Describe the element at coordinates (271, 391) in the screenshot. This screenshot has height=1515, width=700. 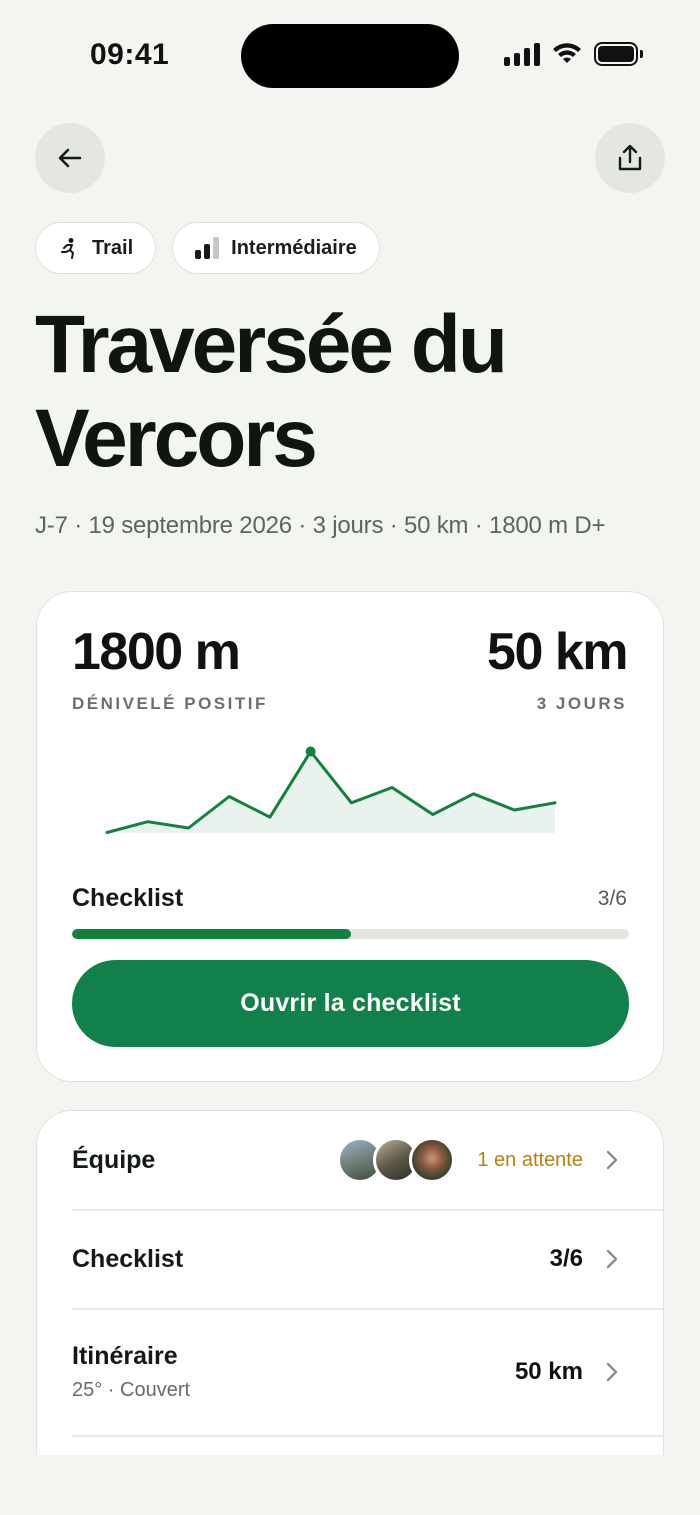
I see `page-title: Traversée du Vercors` at that location.